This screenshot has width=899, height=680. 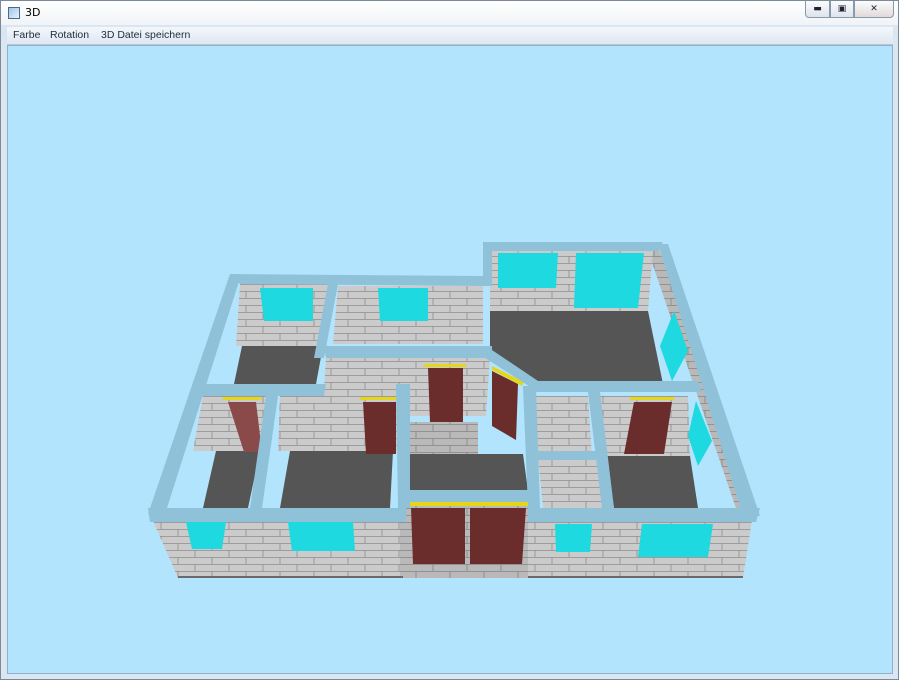 I want to click on top-room-7-back, so click(x=615, y=386).